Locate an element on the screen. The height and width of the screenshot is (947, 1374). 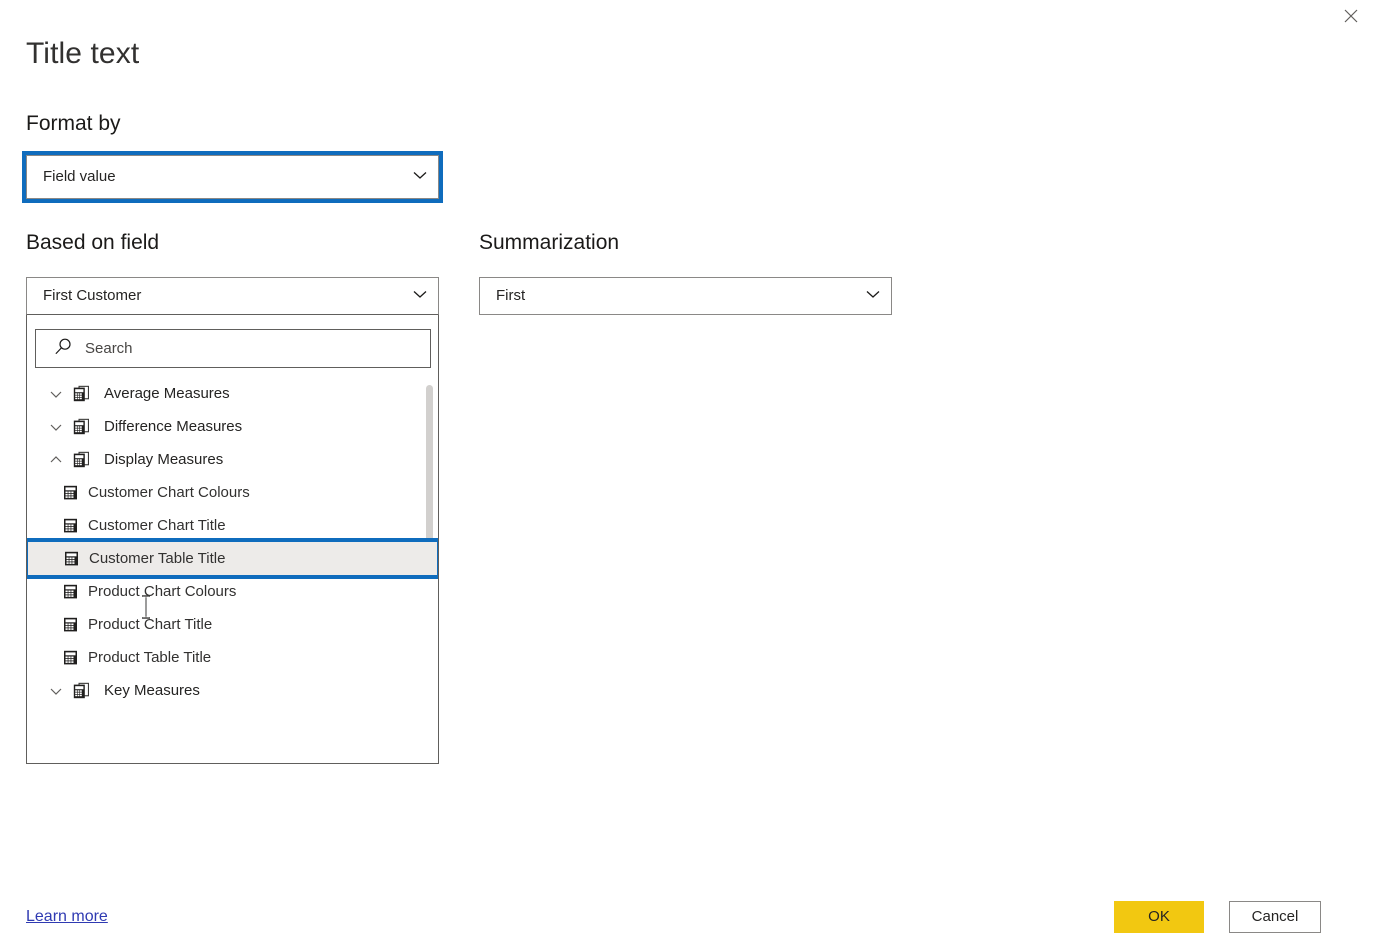
tree-item: Difference Measures is located at coordinates (232, 426).